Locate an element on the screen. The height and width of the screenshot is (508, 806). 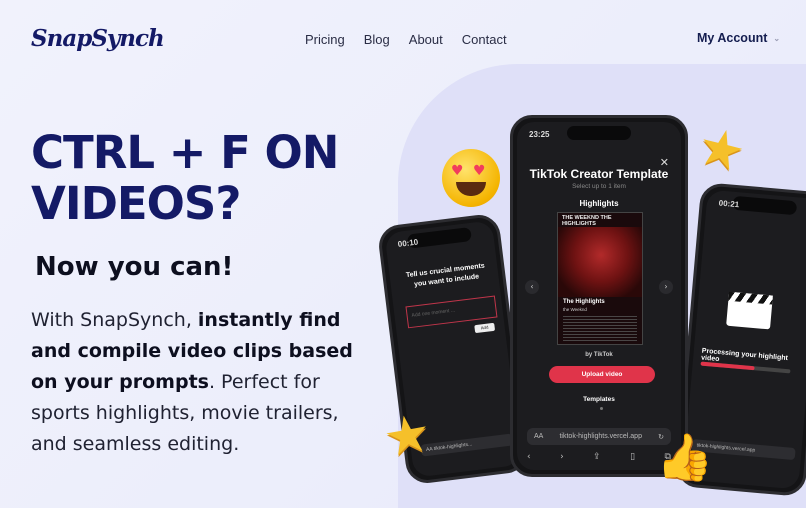
select-hint: Select up to 1 item is located at coordinates (599, 186).